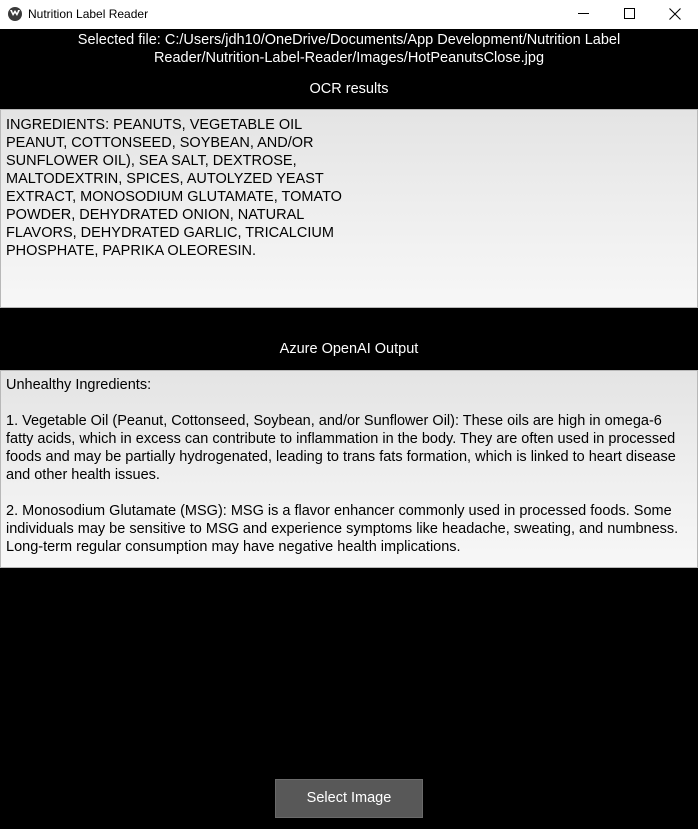  Describe the element at coordinates (349, 89) in the screenshot. I see `ocr-results-heading: OCR results` at that location.